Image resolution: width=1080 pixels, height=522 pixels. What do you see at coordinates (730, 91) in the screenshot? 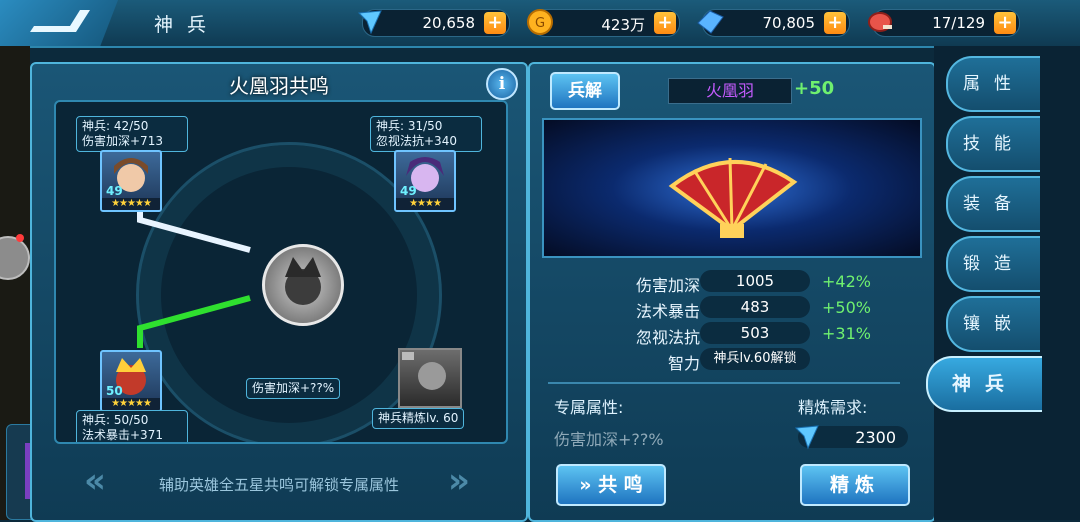
I see `weapon-name: 火凰羽` at bounding box center [730, 91].